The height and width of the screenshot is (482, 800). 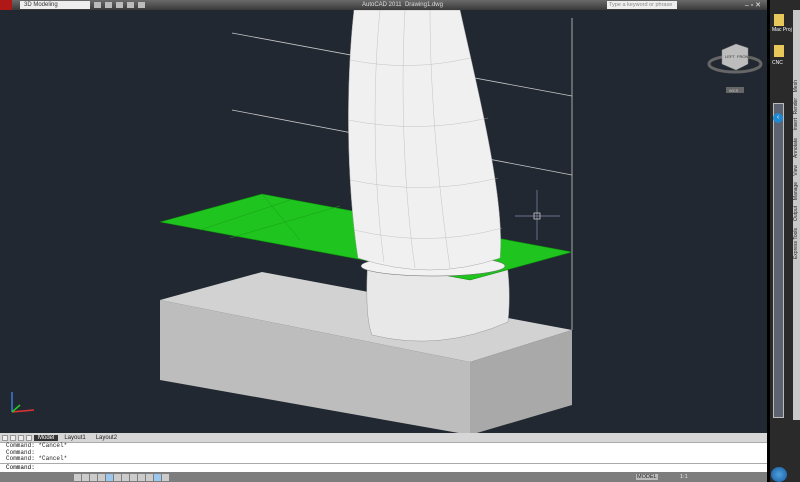 What do you see at coordinates (778, 260) in the screenshot?
I see `tool-palette` at bounding box center [778, 260].